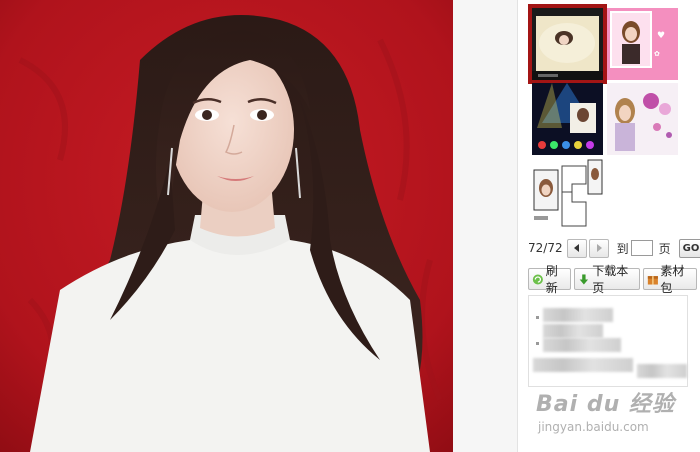 The image size is (700, 452). I want to click on thumbnail-2: ♥ ✿, so click(642, 44).